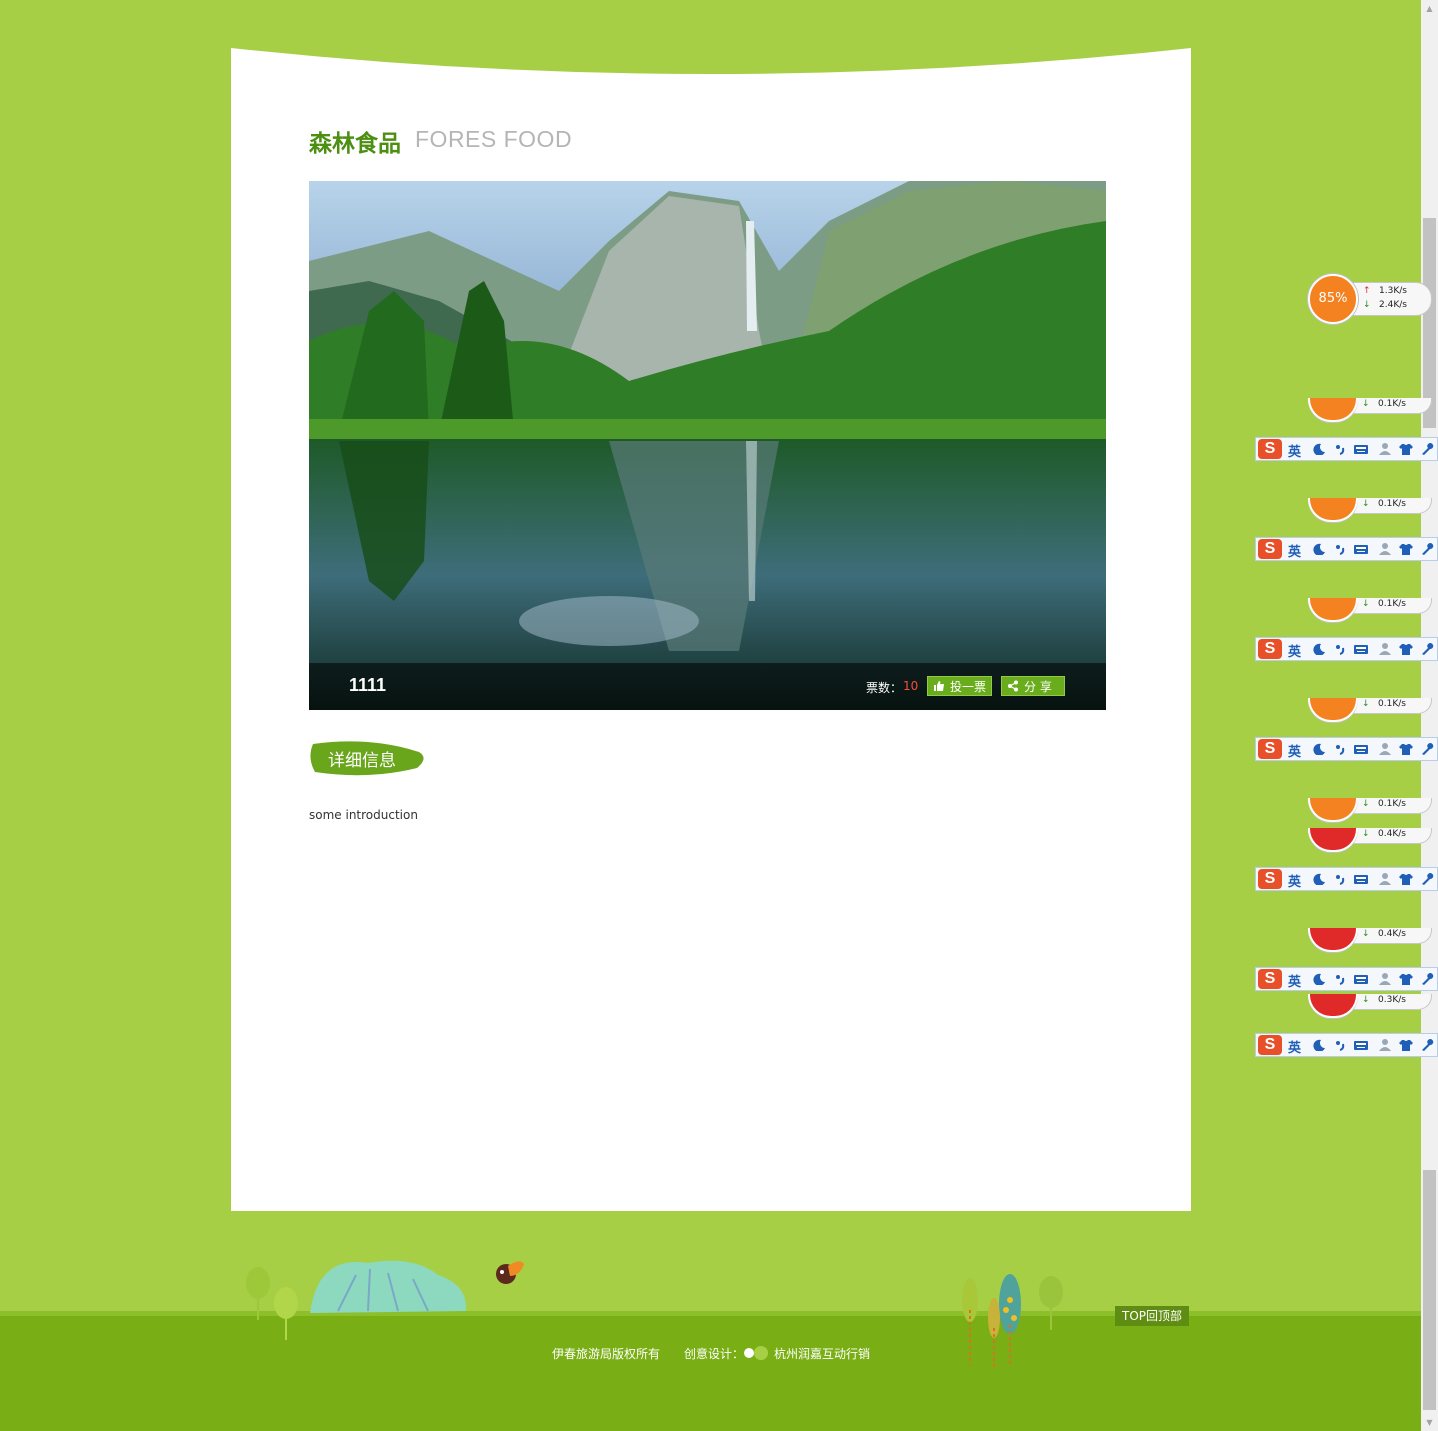  I want to click on footer, so click(710, 1371).